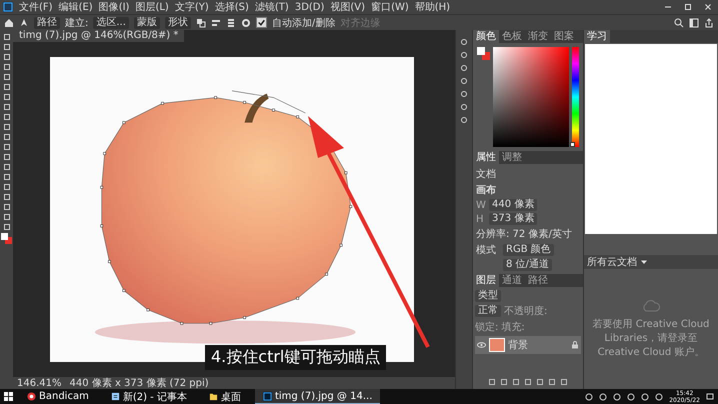  I want to click on menu-item: 选择(S), so click(231, 7).